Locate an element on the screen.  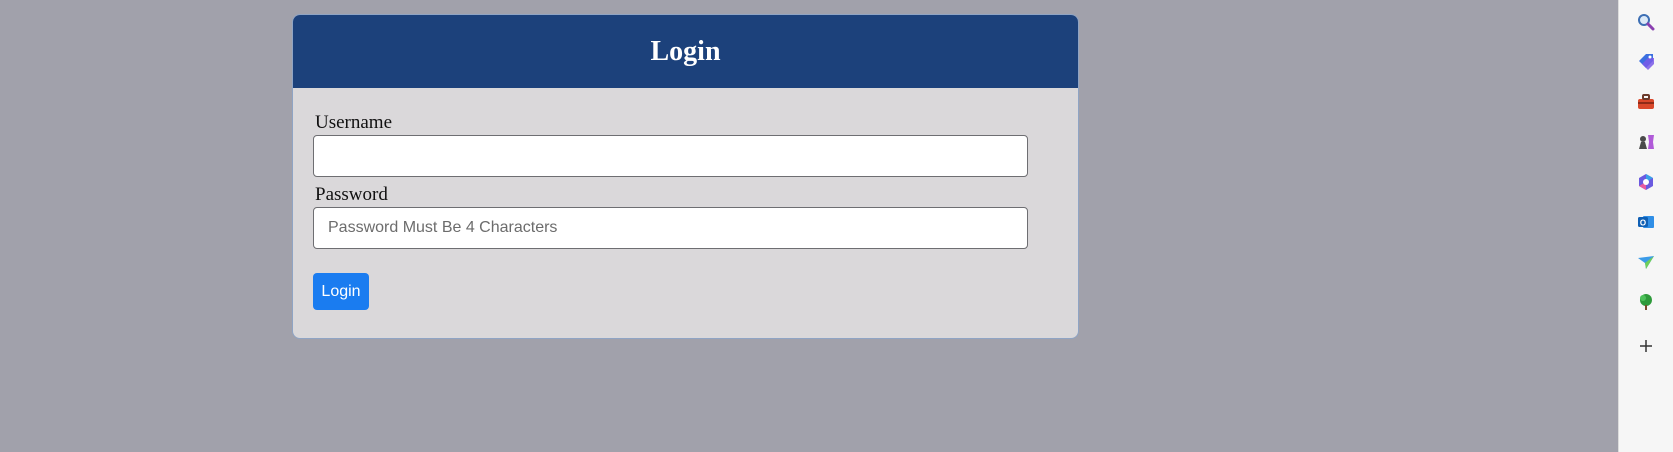
password-label: Password is located at coordinates (351, 194).